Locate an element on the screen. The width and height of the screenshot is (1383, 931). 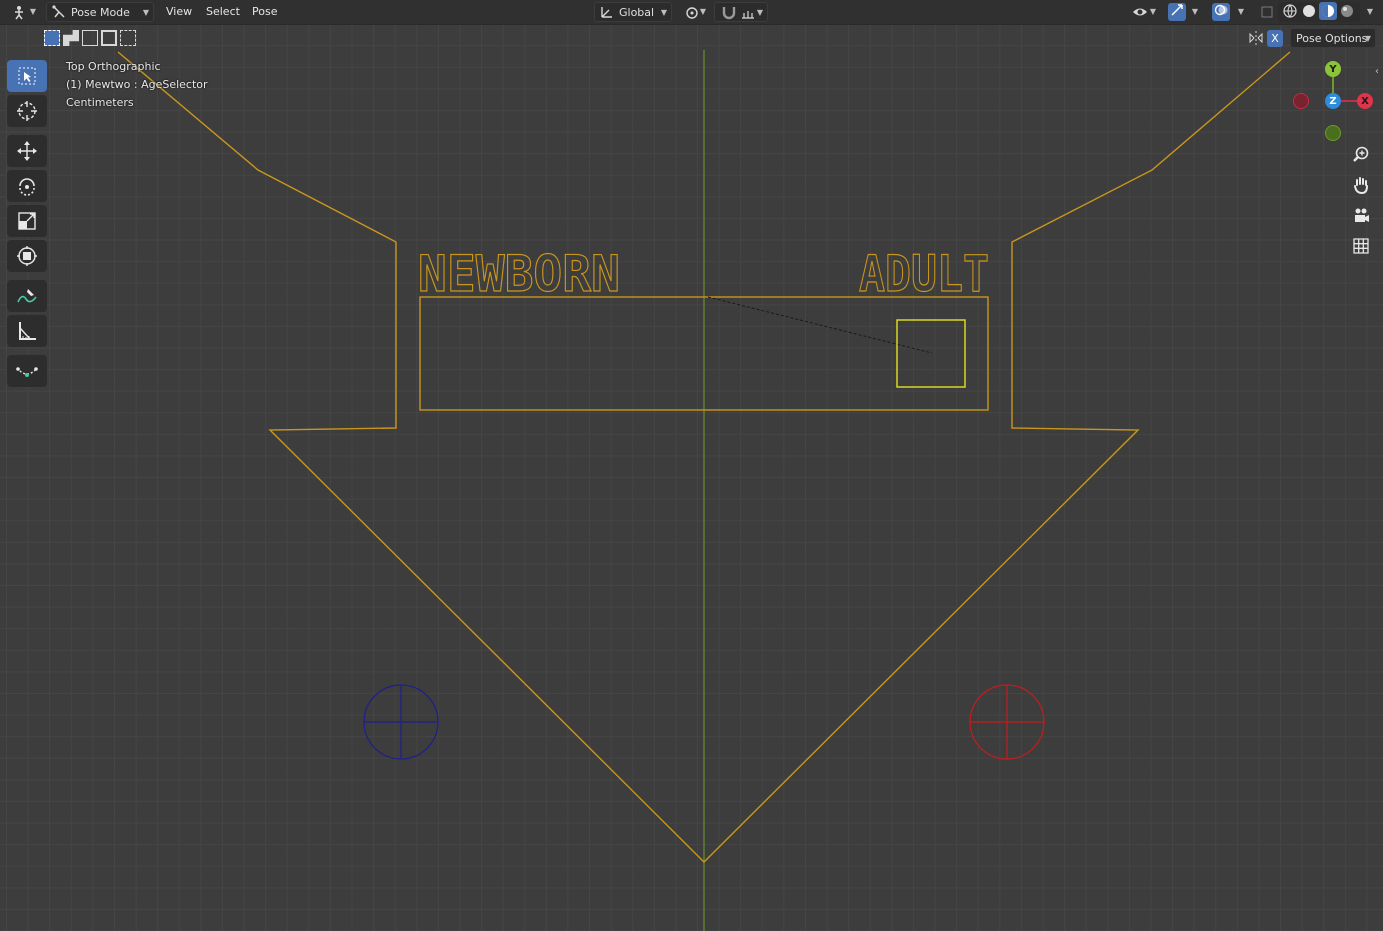
mode-label: Pose Mode is located at coordinates (100, 12).